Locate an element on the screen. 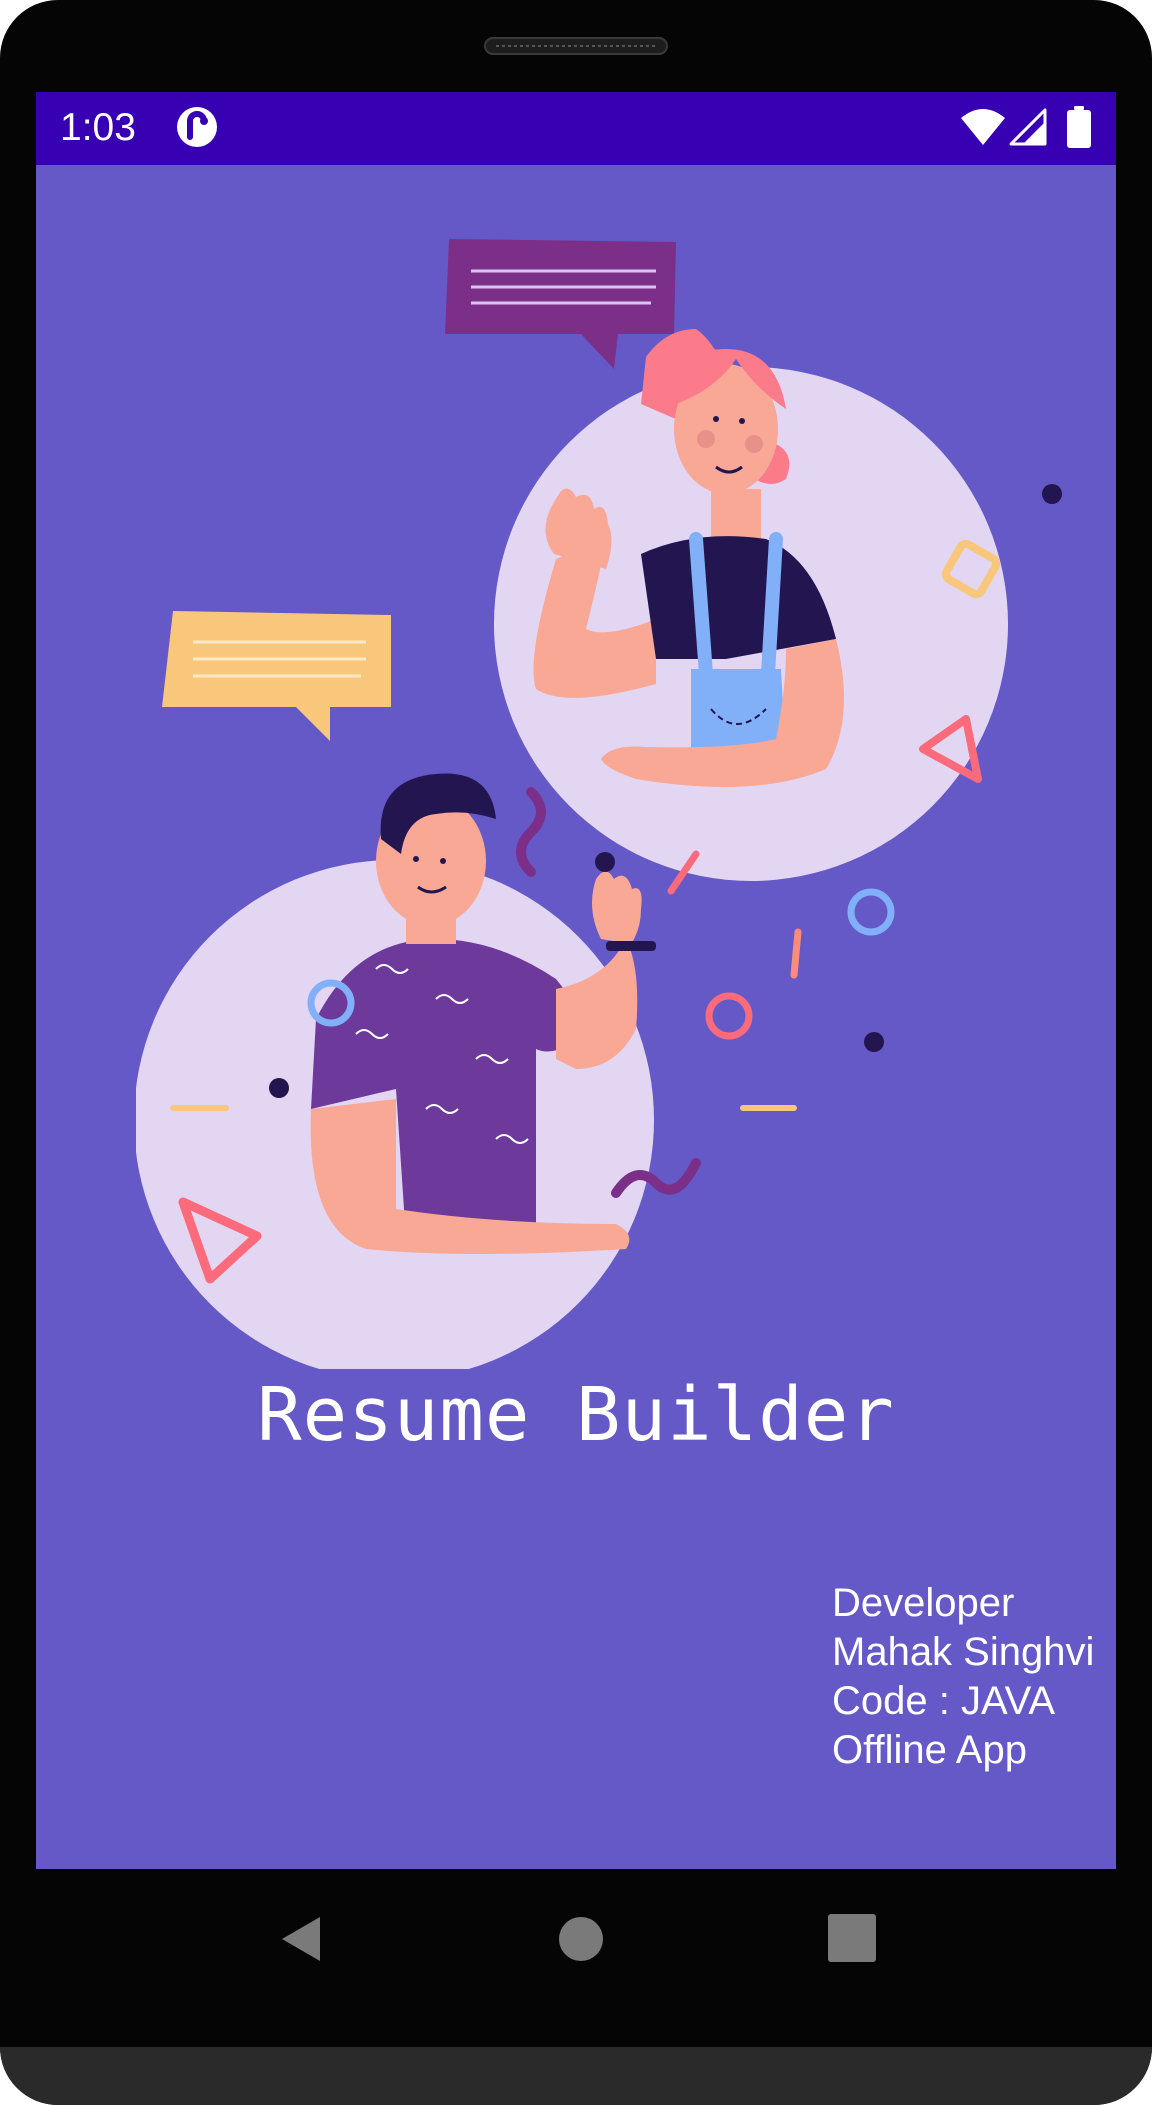 This screenshot has height=2105, width=1152. battery-icon is located at coordinates (1079, 127).